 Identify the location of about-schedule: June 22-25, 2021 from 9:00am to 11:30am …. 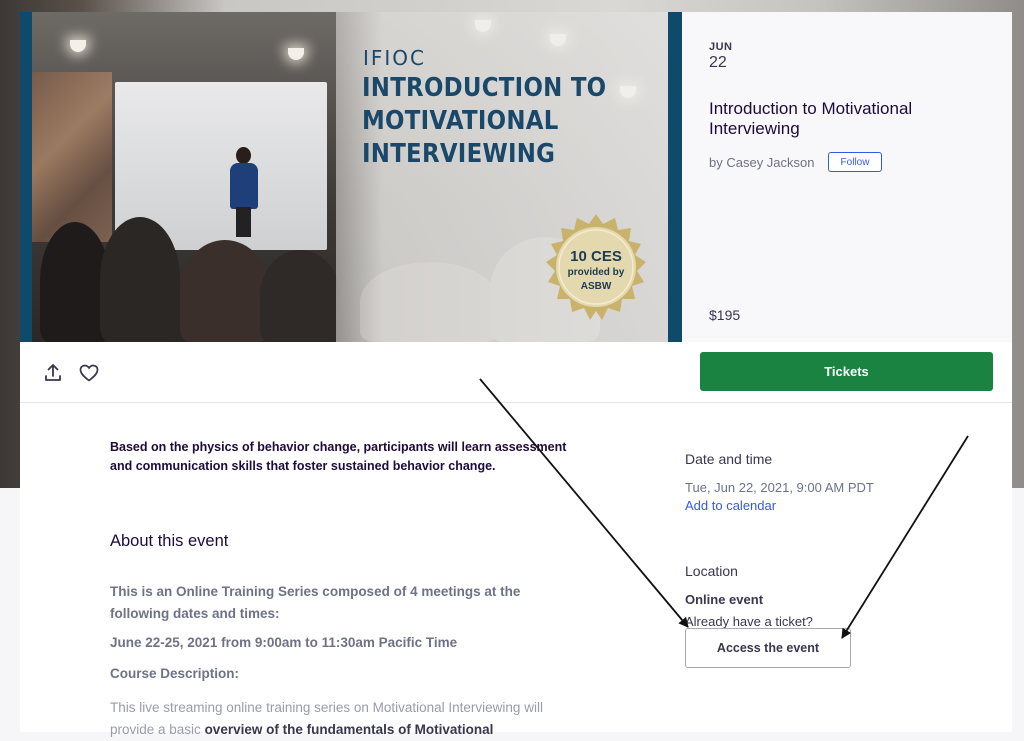
(284, 642).